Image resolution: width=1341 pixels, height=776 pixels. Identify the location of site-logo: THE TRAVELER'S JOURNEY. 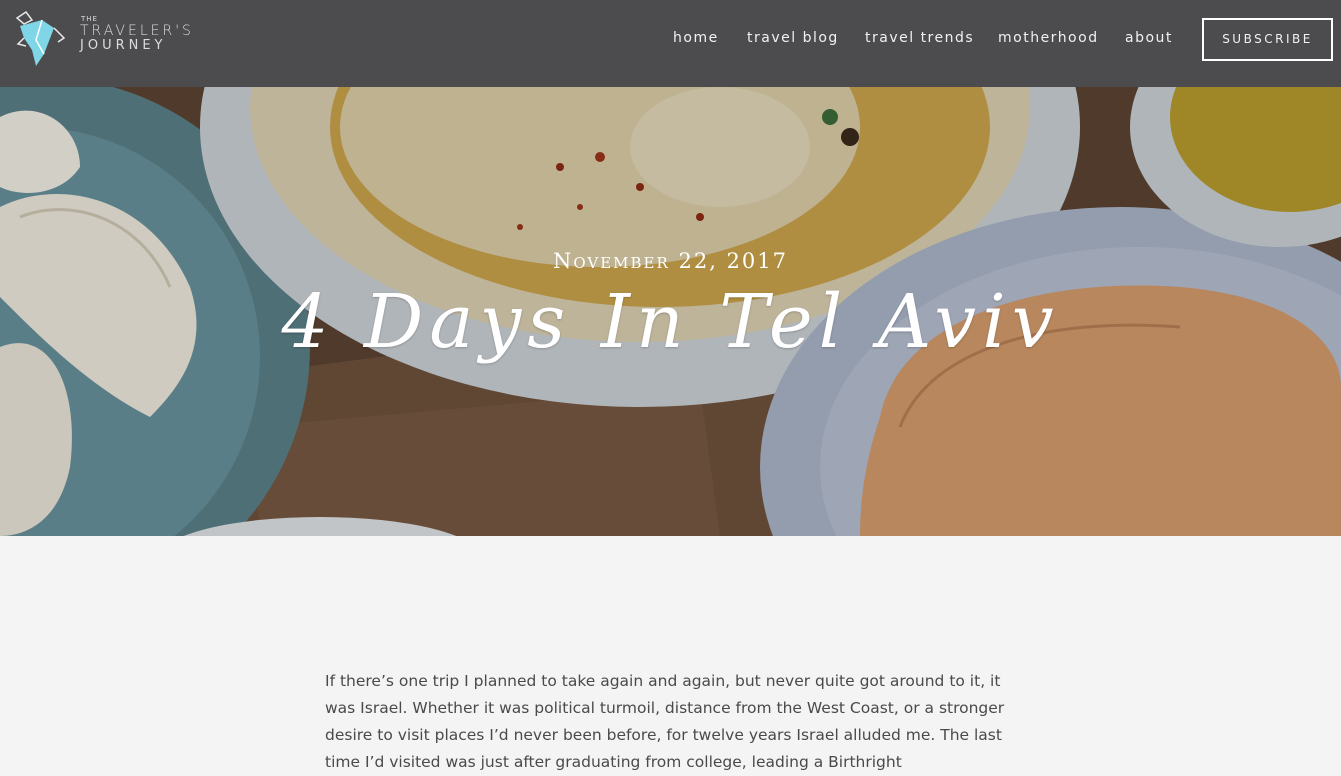
(114, 40).